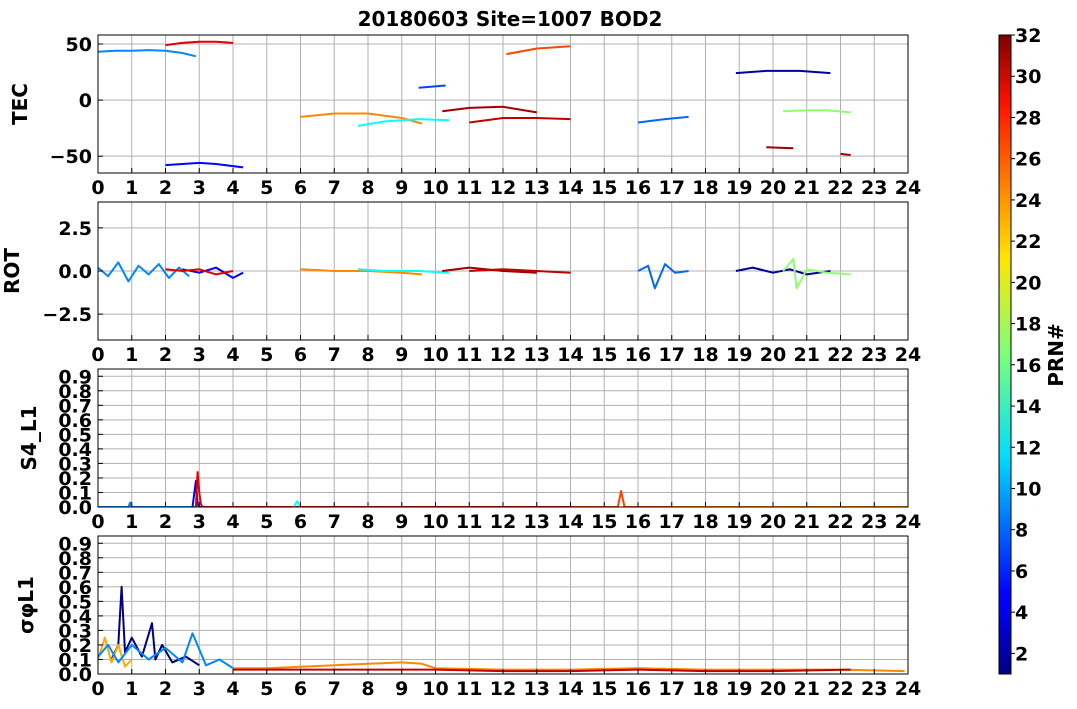 The width and height of the screenshot is (1077, 709). What do you see at coordinates (621, 498) in the screenshot?
I see `series-line-prn26` at bounding box center [621, 498].